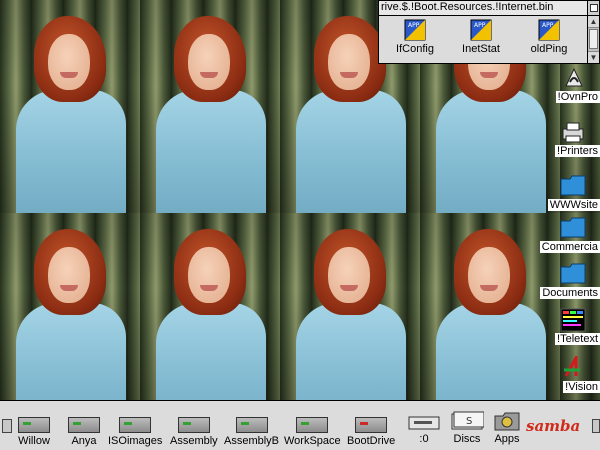  I want to click on iconbar-label: Willow, so click(34, 441).